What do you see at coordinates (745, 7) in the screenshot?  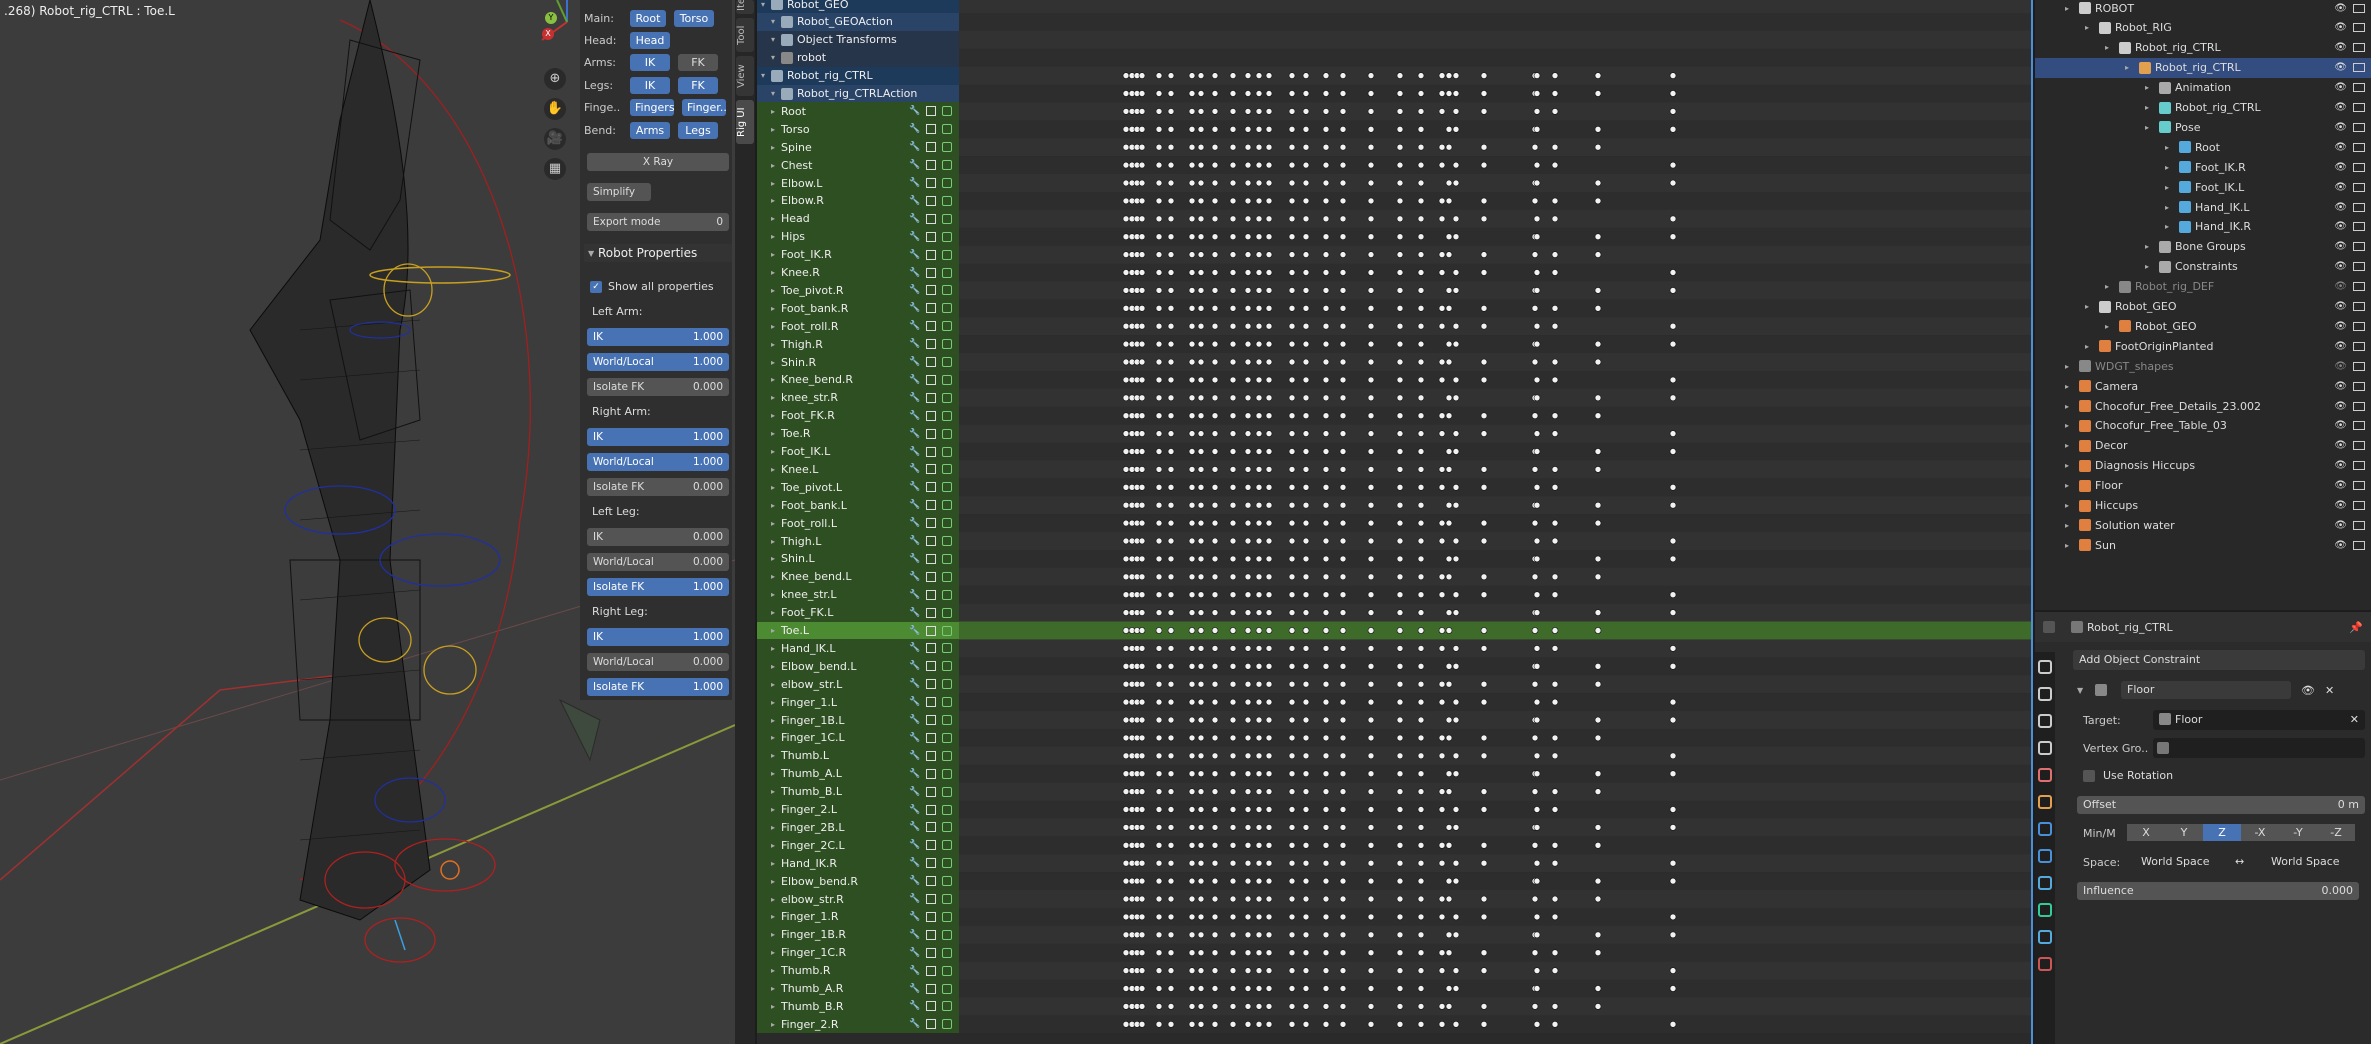 I see `tab-item: Item` at bounding box center [745, 7].